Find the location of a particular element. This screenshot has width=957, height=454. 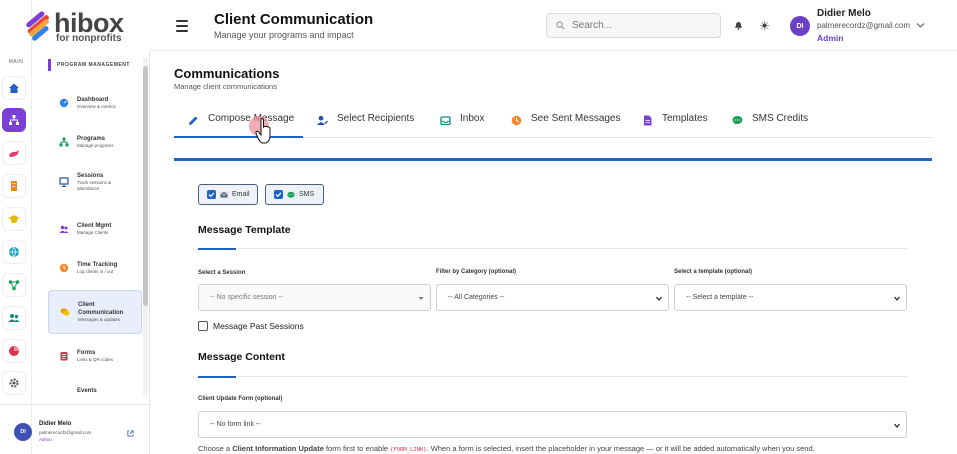

inbox-icon is located at coordinates (445, 121).